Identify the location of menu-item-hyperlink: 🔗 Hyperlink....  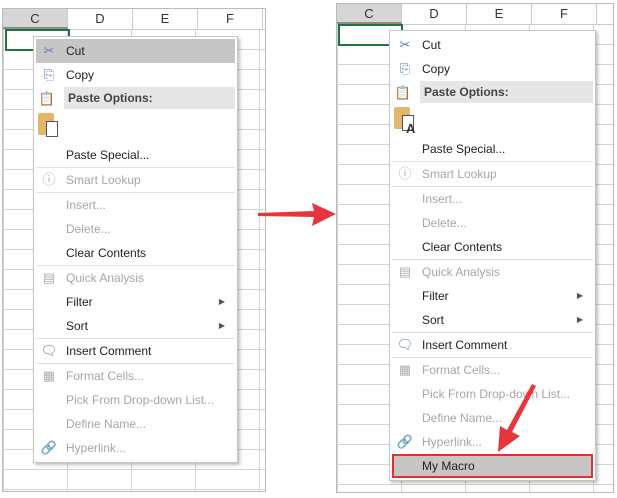
(135, 448).